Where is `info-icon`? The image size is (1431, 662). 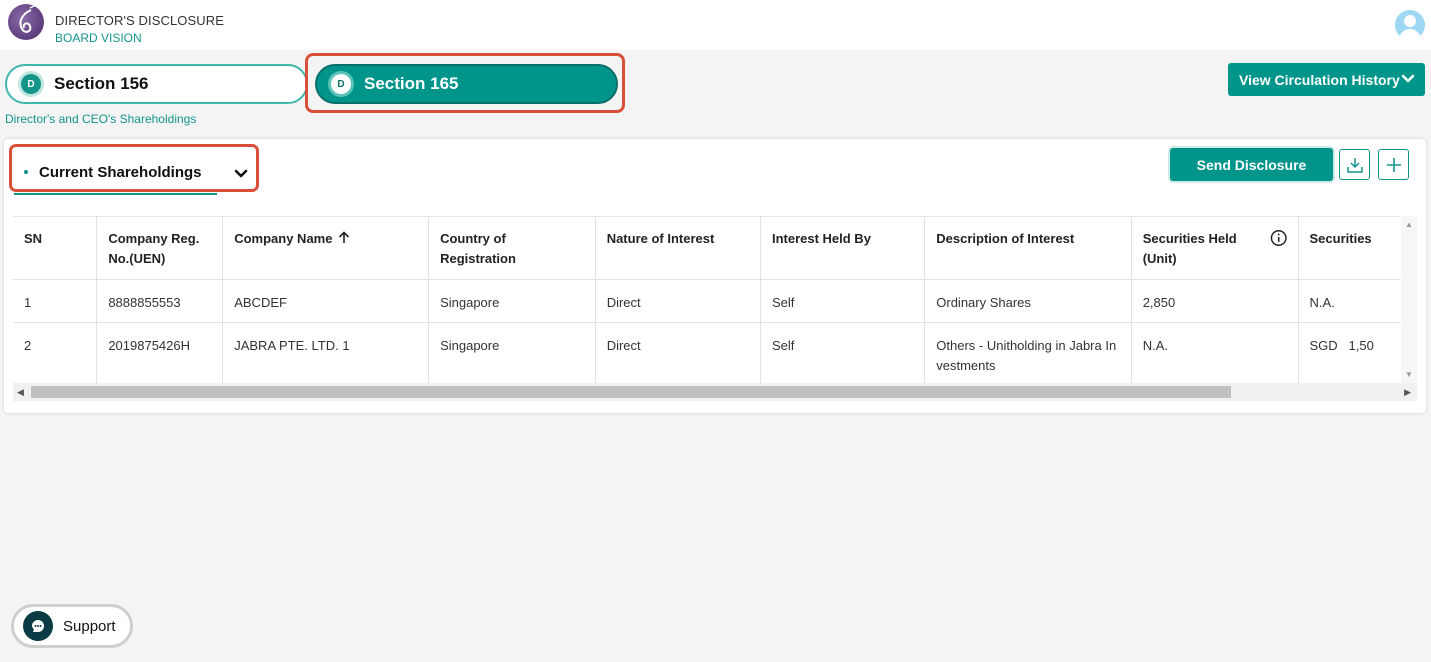 info-icon is located at coordinates (1278, 238).